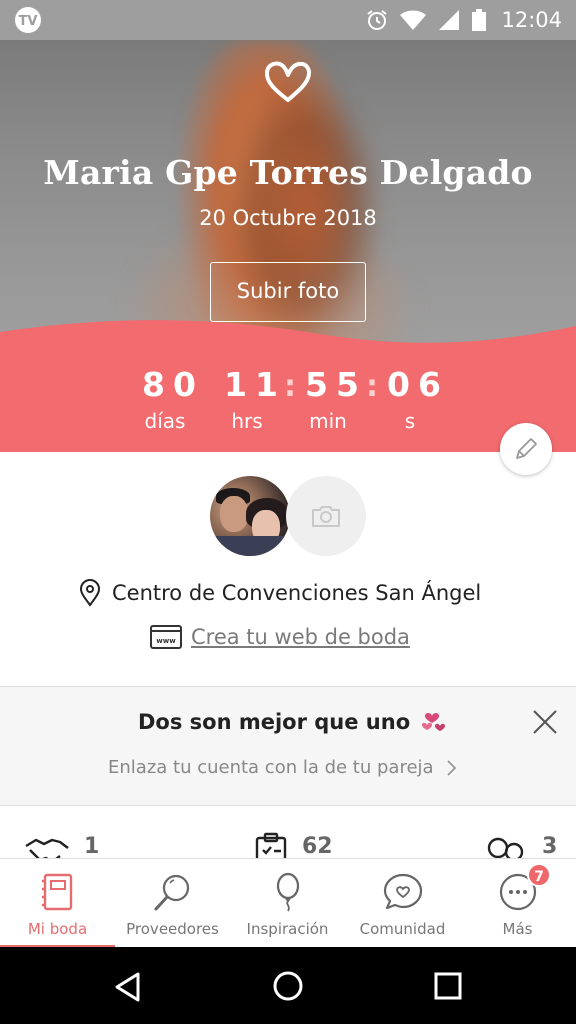 The image size is (576, 1024). What do you see at coordinates (410, 421) in the screenshot?
I see `countdown-seconds-label: s` at bounding box center [410, 421].